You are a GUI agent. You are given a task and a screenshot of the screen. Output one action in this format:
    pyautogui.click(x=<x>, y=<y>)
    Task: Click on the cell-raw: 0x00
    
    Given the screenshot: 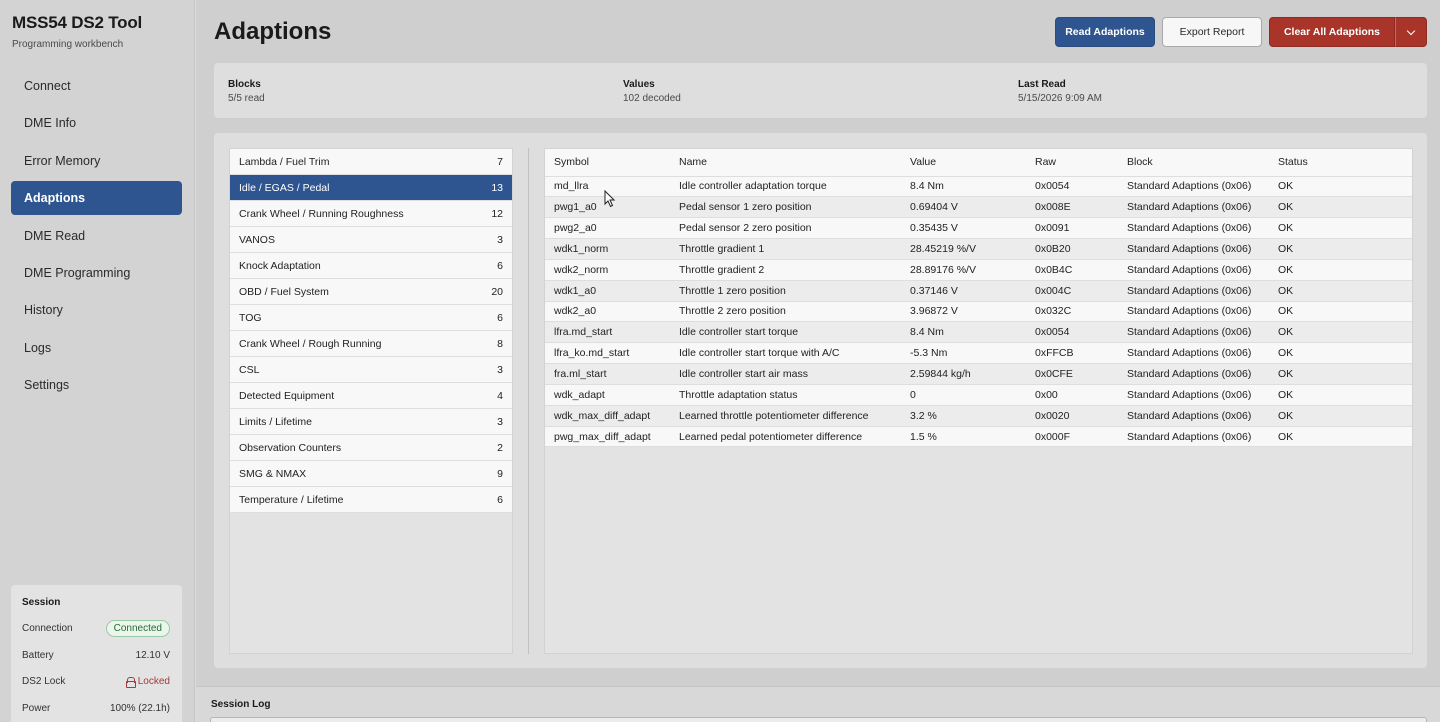 What is the action you would take?
    pyautogui.click(x=1072, y=395)
    